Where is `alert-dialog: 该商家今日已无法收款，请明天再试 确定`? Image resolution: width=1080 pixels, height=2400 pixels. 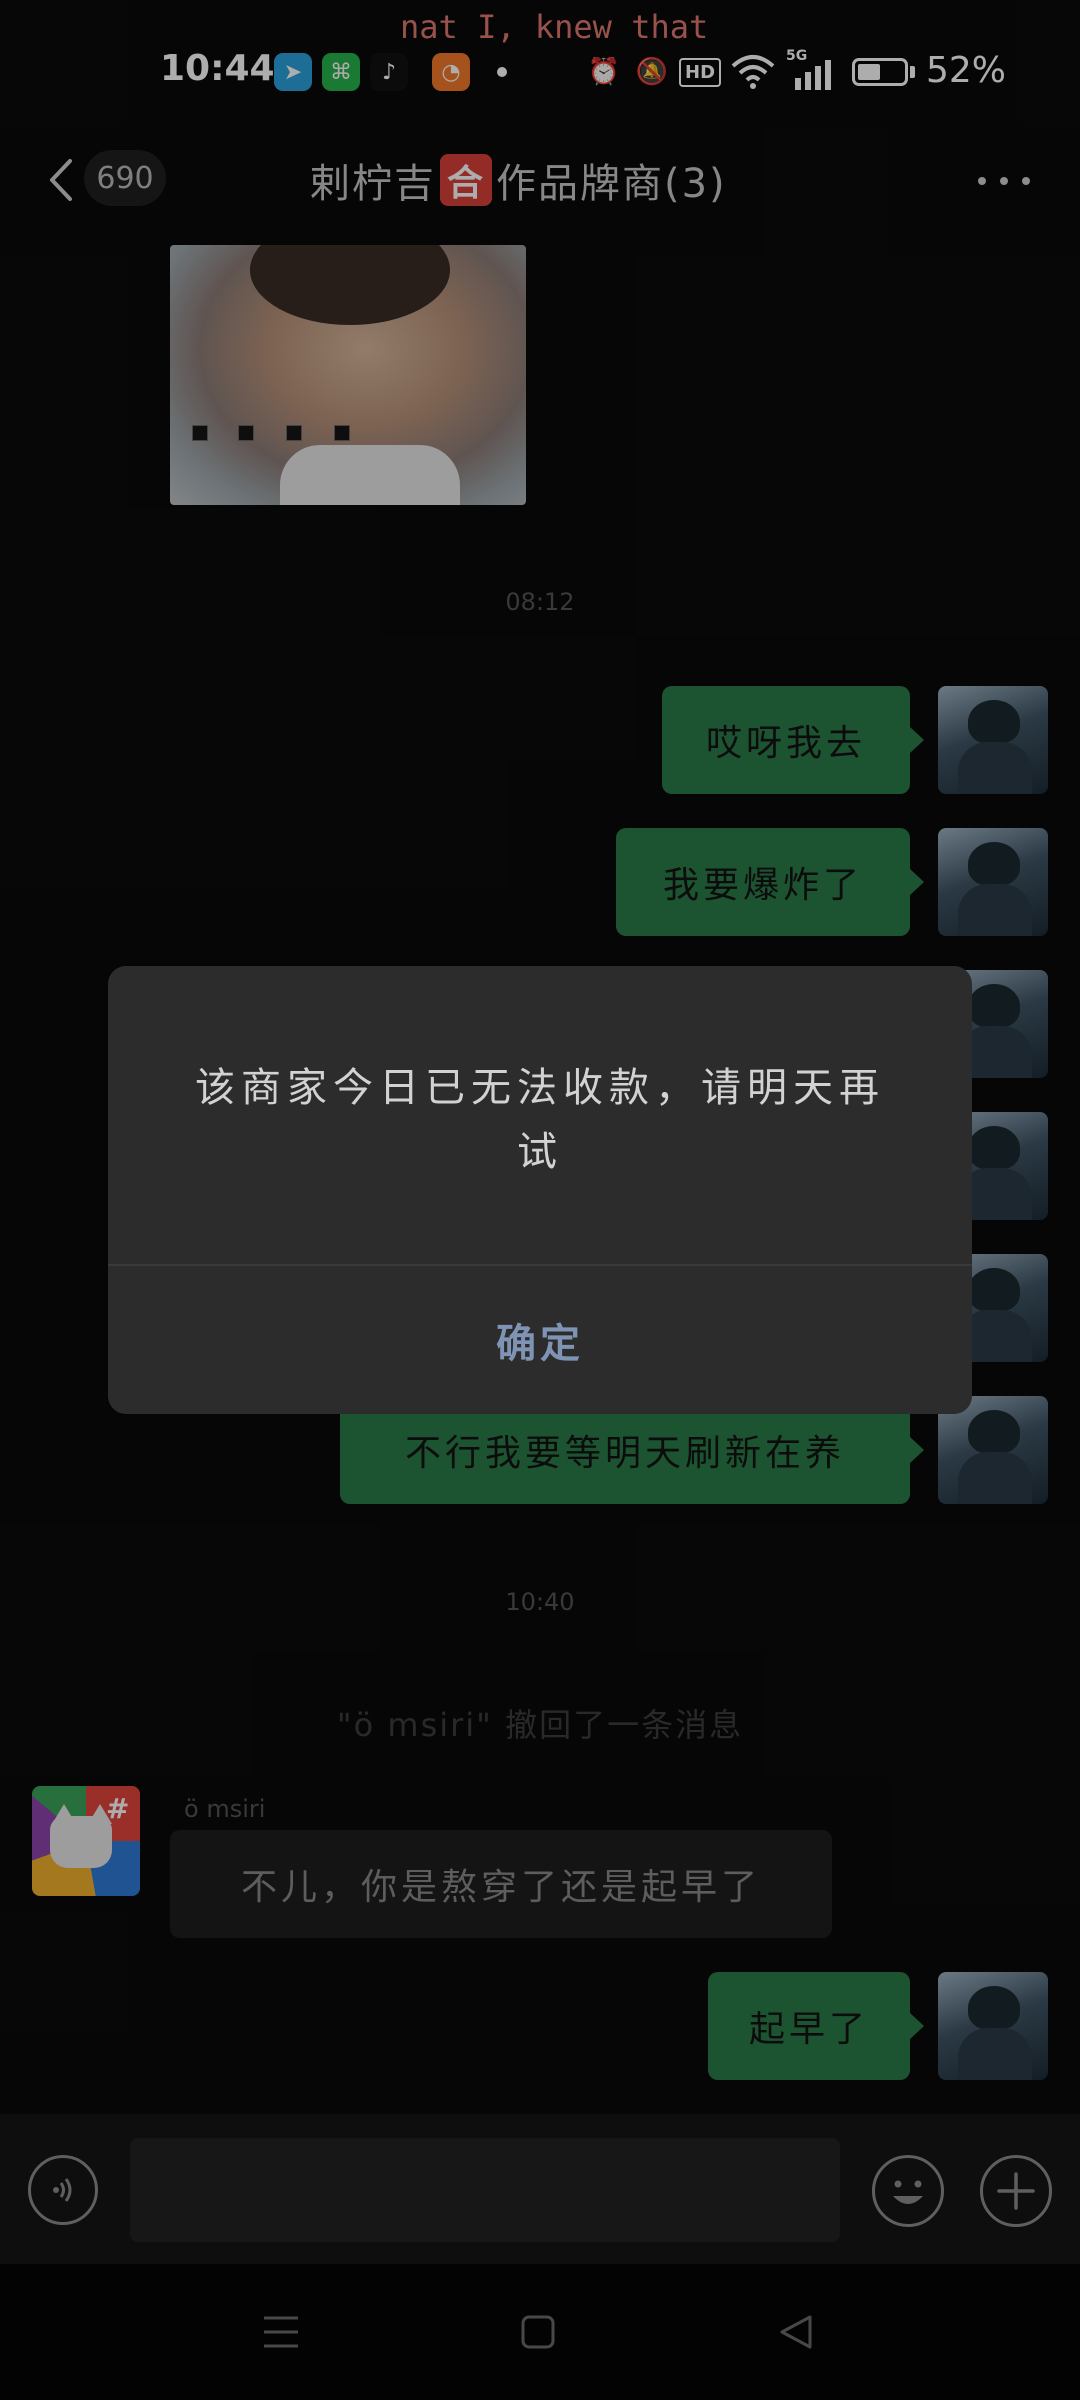
alert-dialog: 该商家今日已无法收款，请明天再试 确定 is located at coordinates (540, 1190).